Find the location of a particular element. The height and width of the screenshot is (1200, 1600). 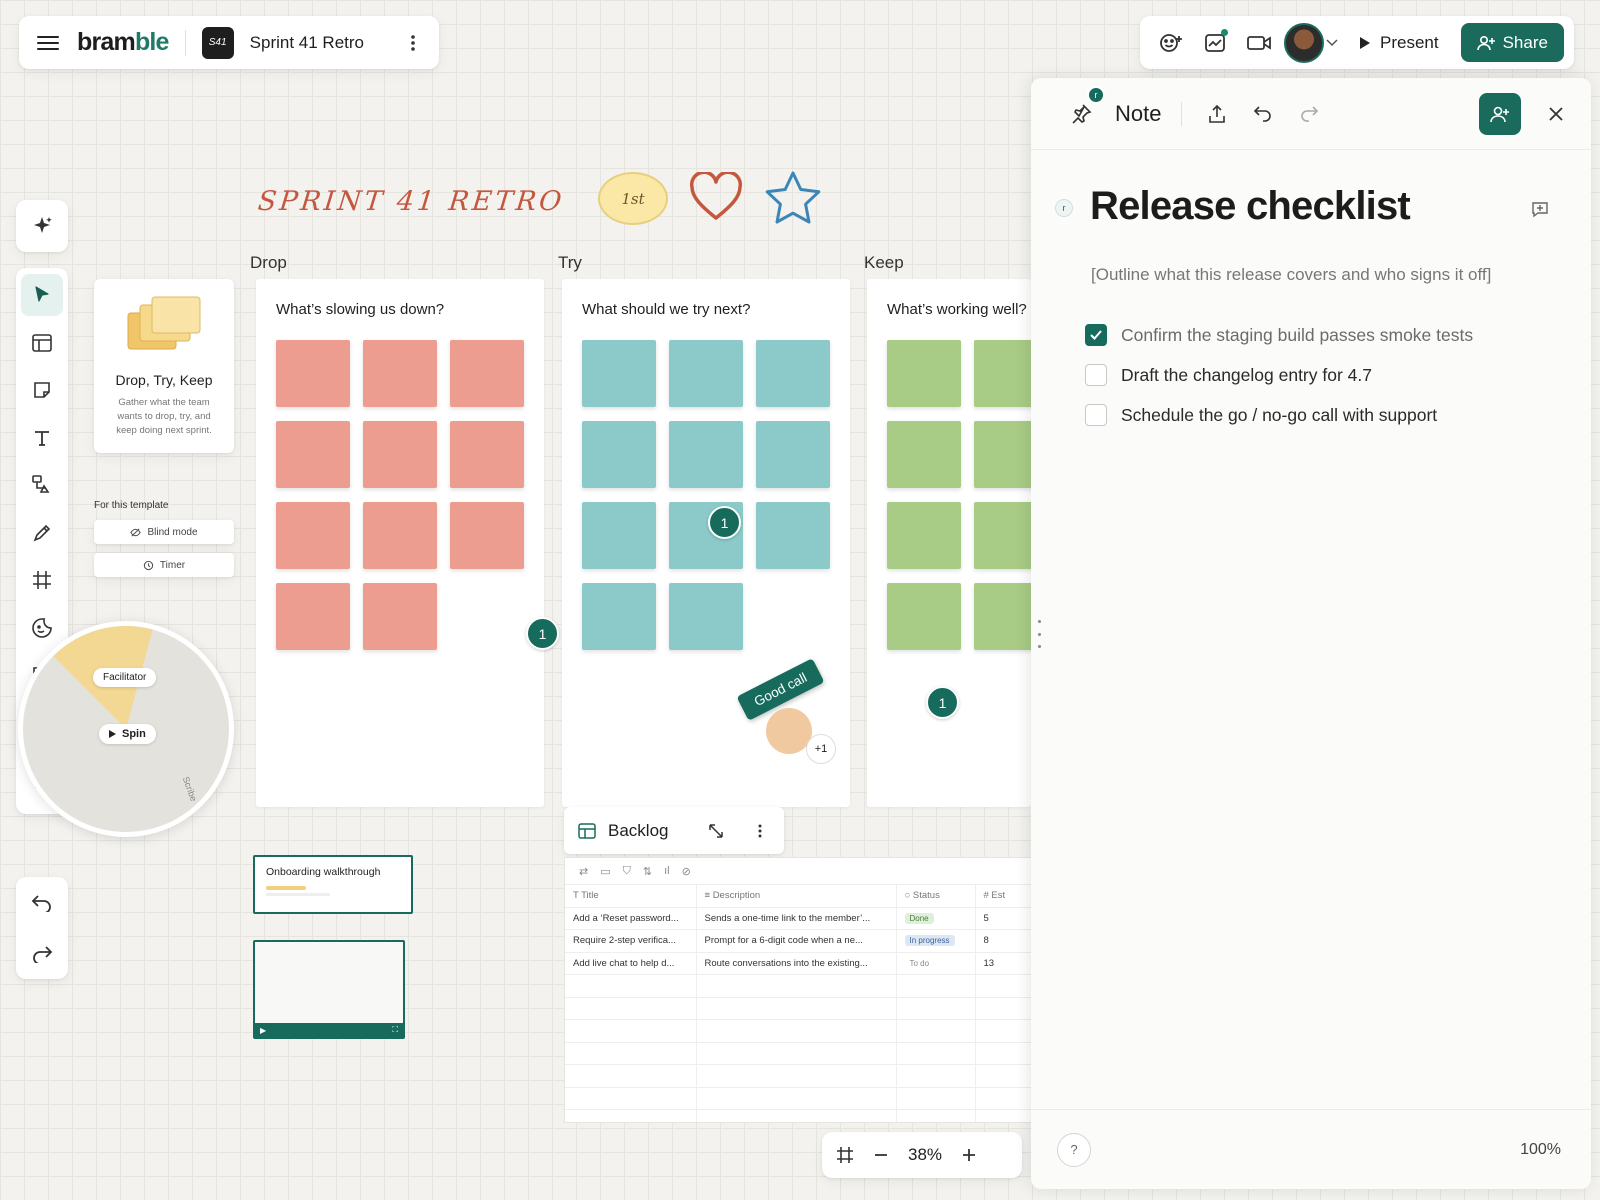

text-tool is located at coordinates (42, 438).